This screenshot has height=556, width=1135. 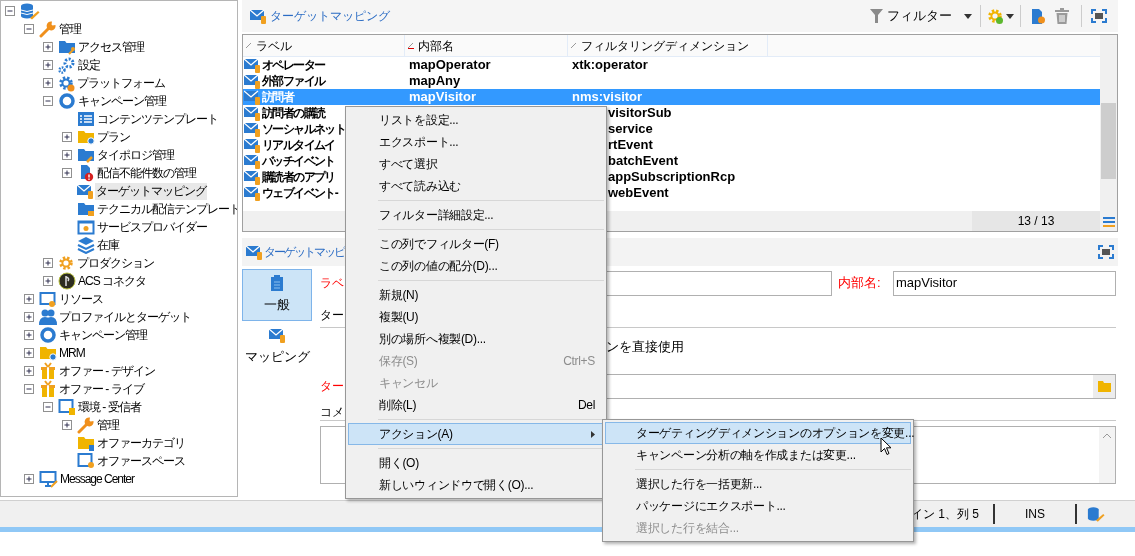 What do you see at coordinates (112, 281) in the screenshot?
I see `tree-item: ACS コネクタ` at bounding box center [112, 281].